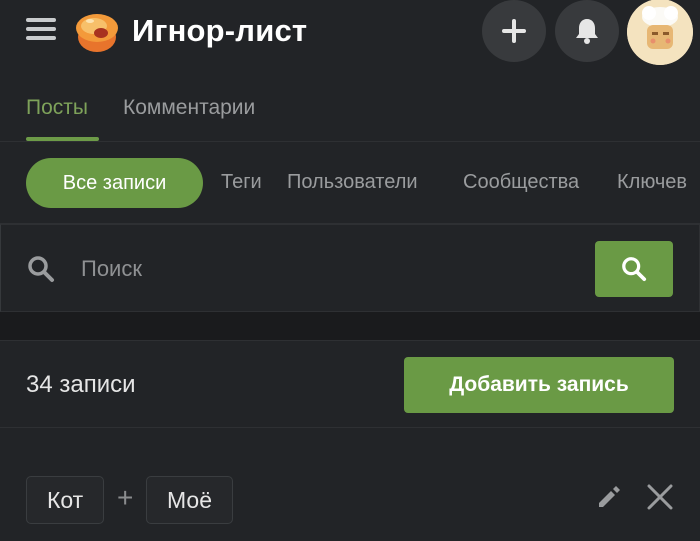  What do you see at coordinates (539, 385) in the screenshot?
I see `add-record-button: Добавить запись` at bounding box center [539, 385].